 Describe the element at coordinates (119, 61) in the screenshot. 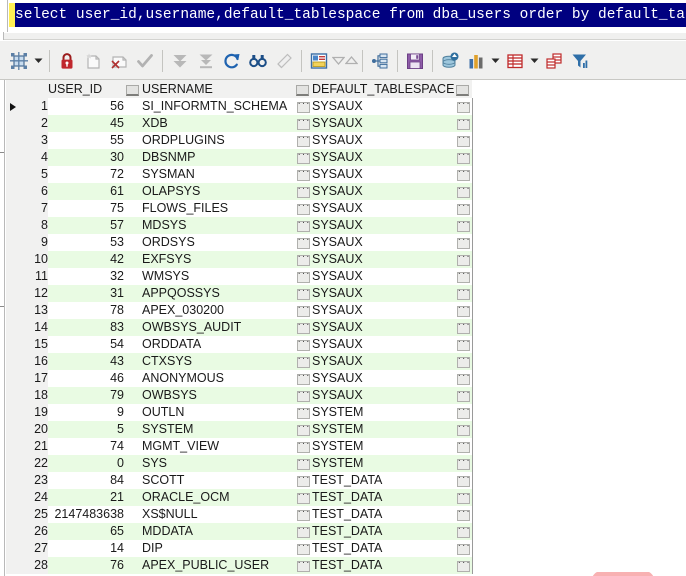

I see `delete-row-icon` at that location.